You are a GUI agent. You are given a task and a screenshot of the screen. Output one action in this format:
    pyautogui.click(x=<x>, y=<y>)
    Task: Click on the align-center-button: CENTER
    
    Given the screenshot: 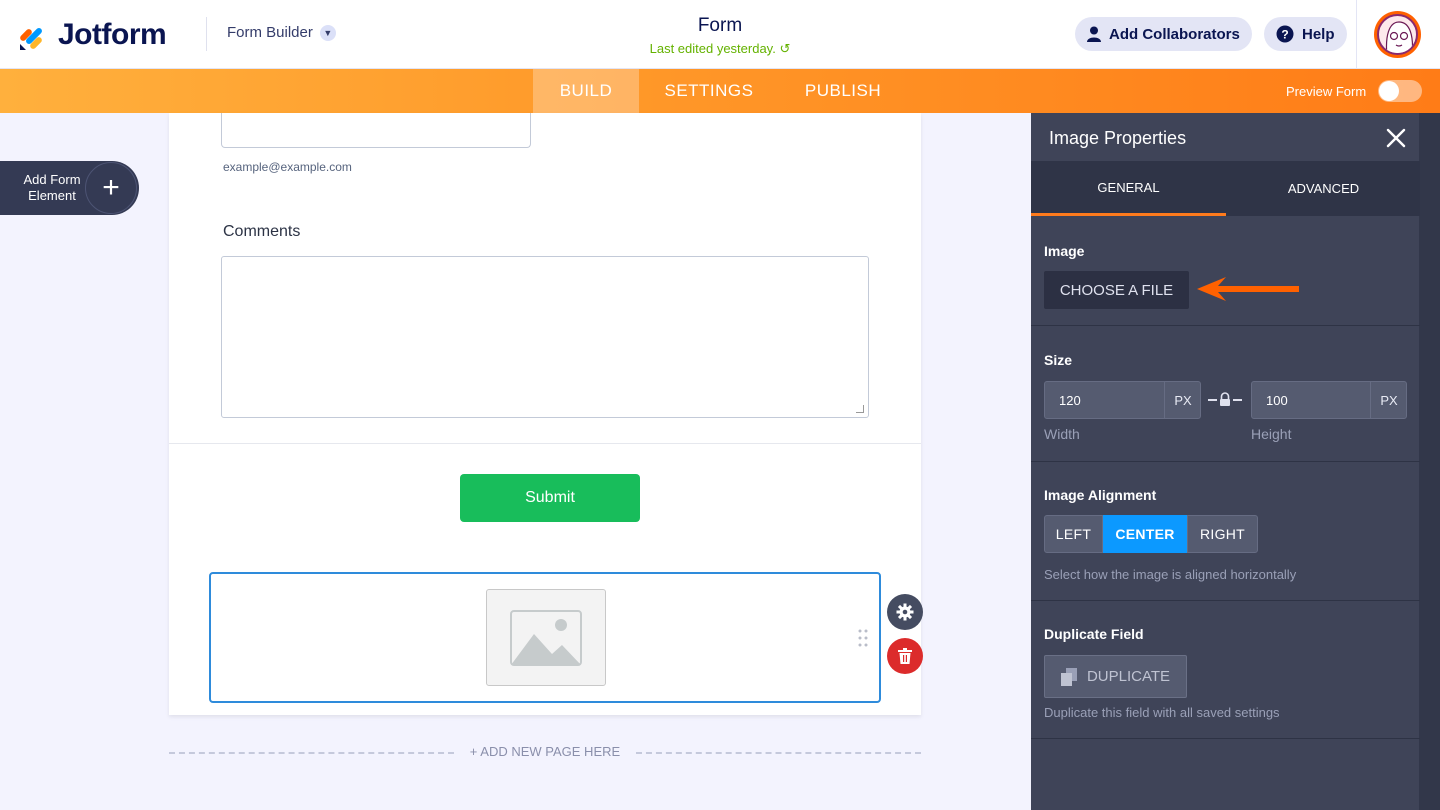 What is the action you would take?
    pyautogui.click(x=1145, y=534)
    